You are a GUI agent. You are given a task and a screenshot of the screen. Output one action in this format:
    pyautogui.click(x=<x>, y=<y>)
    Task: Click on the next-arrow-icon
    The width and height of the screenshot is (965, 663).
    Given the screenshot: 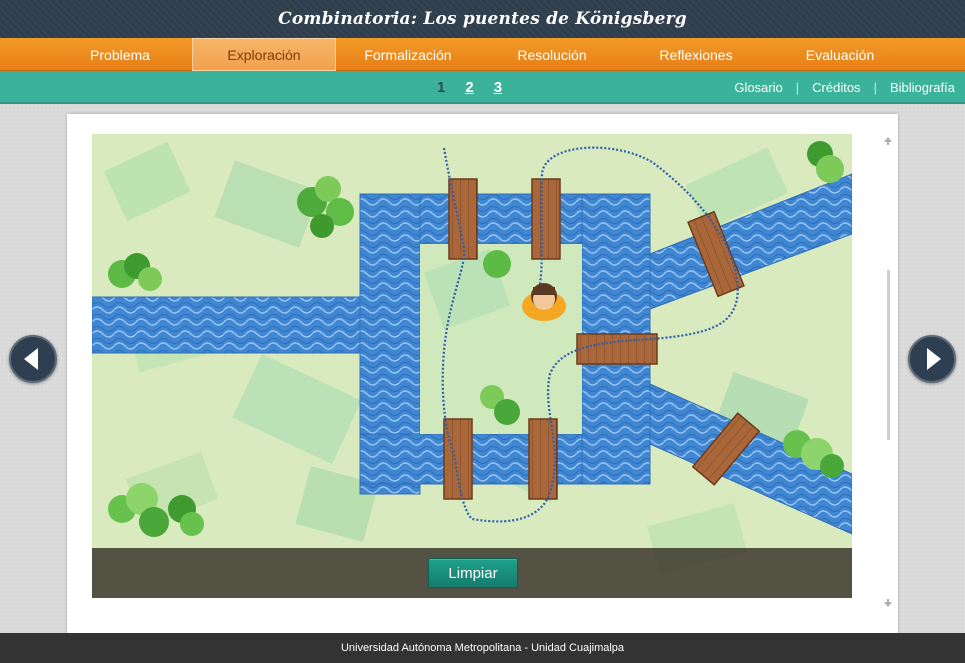 What is the action you would take?
    pyautogui.click(x=934, y=359)
    